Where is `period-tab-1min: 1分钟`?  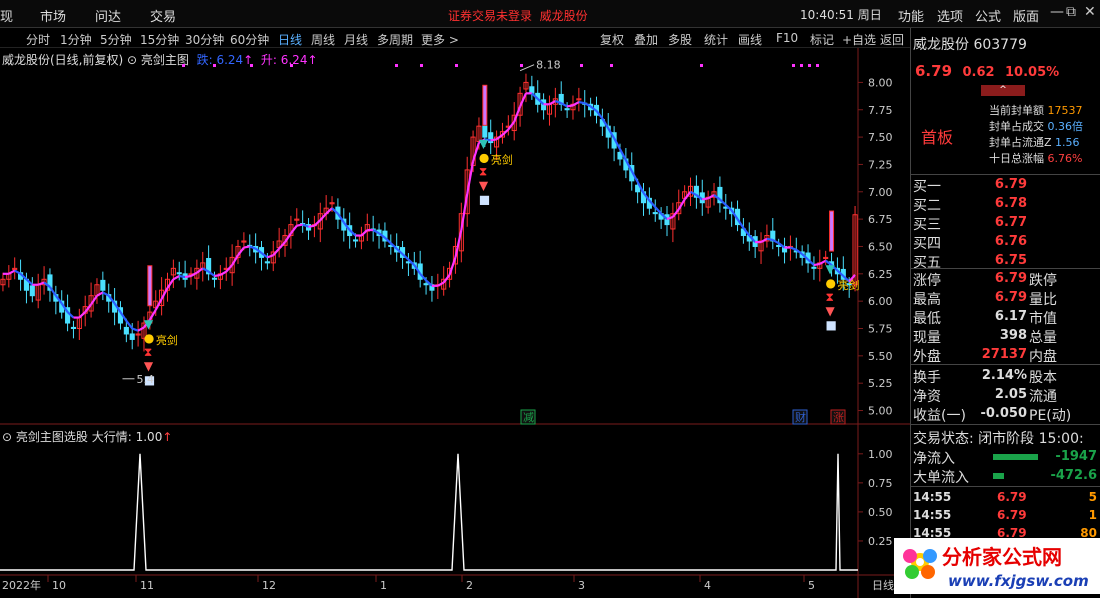 period-tab-1min: 1分钟 is located at coordinates (76, 39).